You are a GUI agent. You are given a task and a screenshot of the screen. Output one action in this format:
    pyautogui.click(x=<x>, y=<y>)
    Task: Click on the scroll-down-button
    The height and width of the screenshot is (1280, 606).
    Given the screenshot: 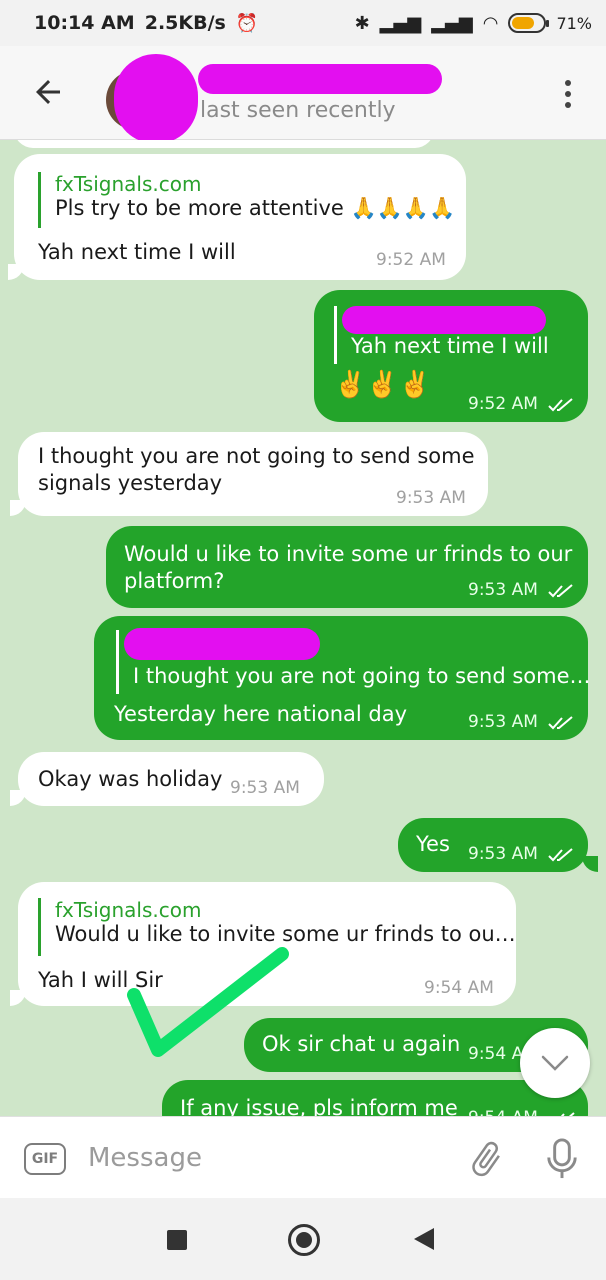 What is the action you would take?
    pyautogui.click(x=555, y=1063)
    